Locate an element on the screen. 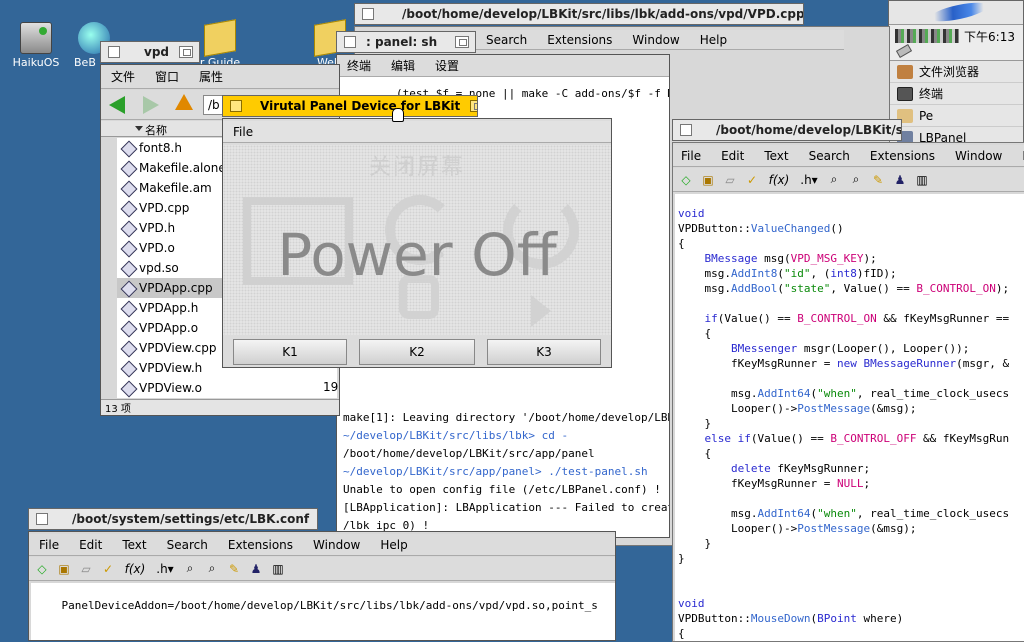 This screenshot has width=1024, height=642. menu-file: 文件 is located at coordinates (123, 76).